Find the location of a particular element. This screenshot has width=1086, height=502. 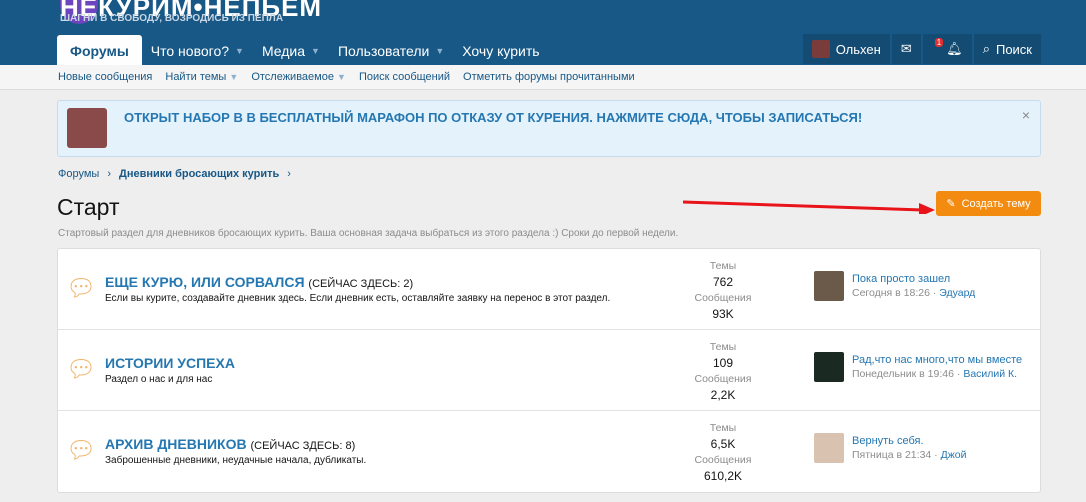

forum-stats: Темы 762 Сообщения 93K is located at coordinates (723, 290).